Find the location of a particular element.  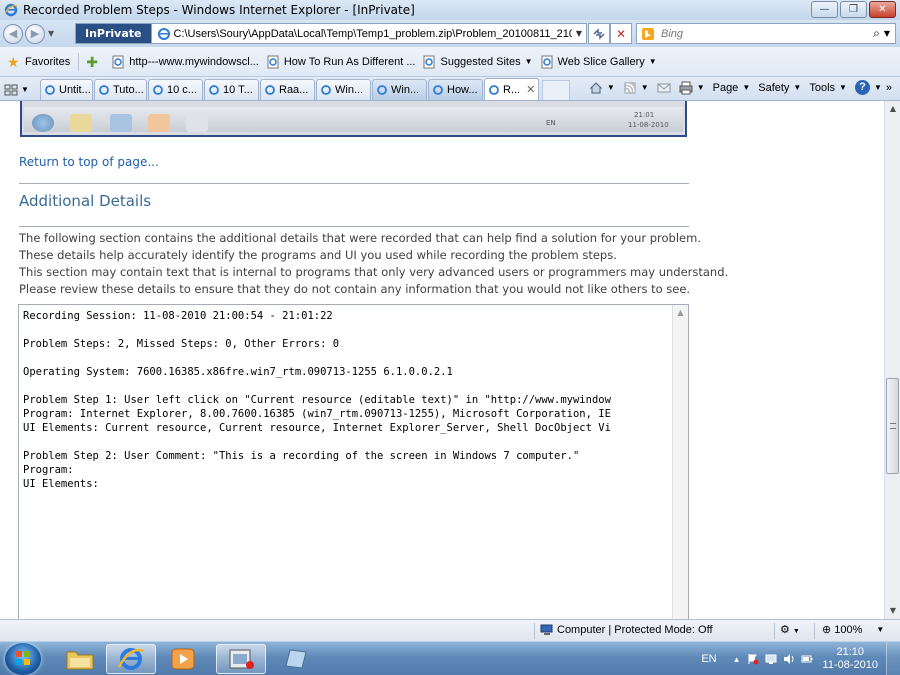

taskbar-notepad is located at coordinates (295, 659).